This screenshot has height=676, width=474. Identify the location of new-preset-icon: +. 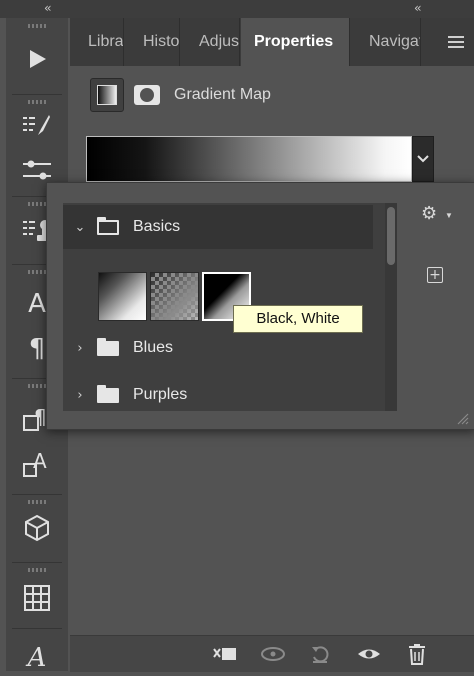
(435, 275).